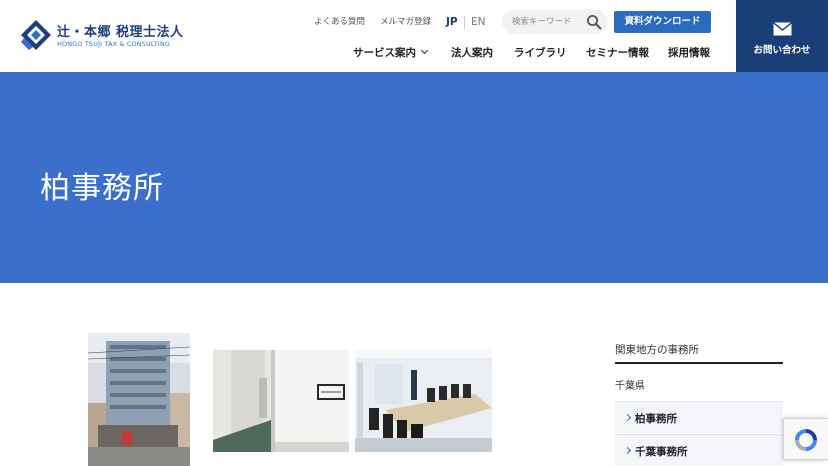  I want to click on lang-divider, so click(464, 22).